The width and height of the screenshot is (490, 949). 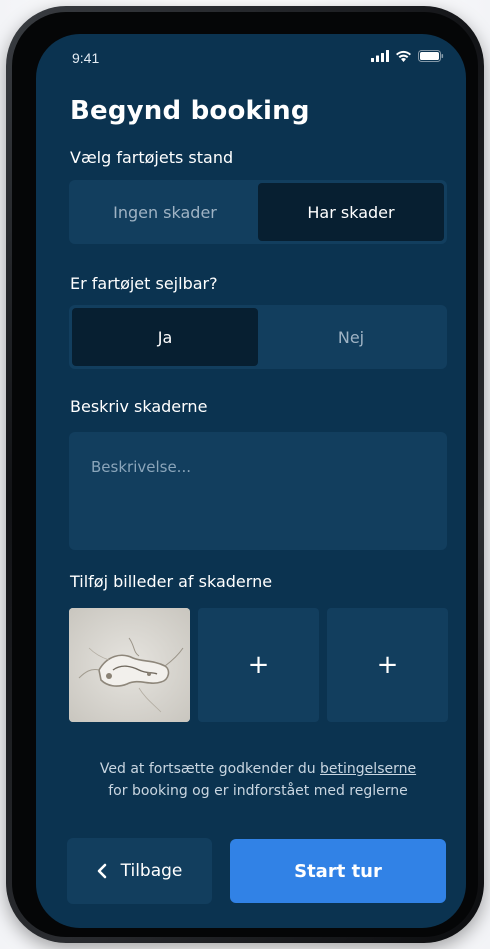 What do you see at coordinates (152, 157) in the screenshot?
I see `condition-label: Vælg fartøjets stand` at bounding box center [152, 157].